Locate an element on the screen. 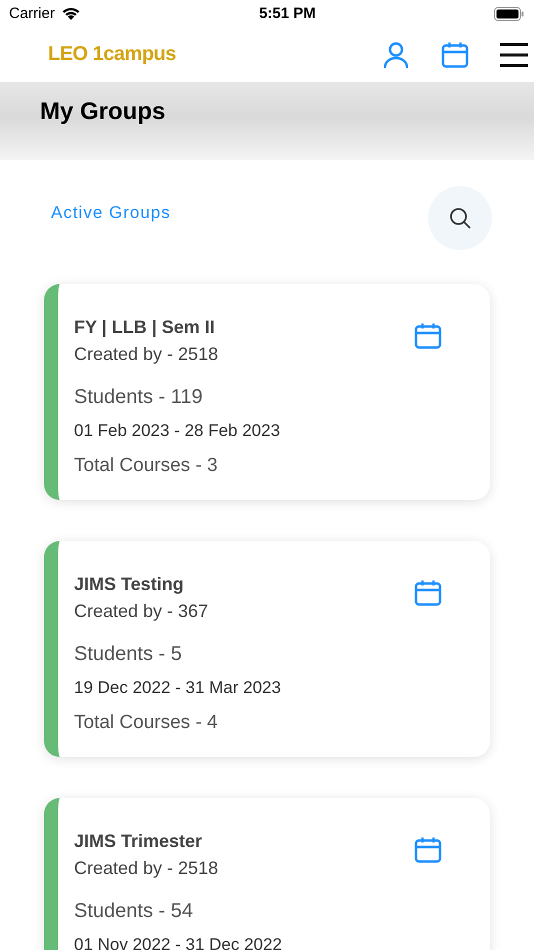 This screenshot has height=950, width=534. carrier-label: Carrier is located at coordinates (32, 13).